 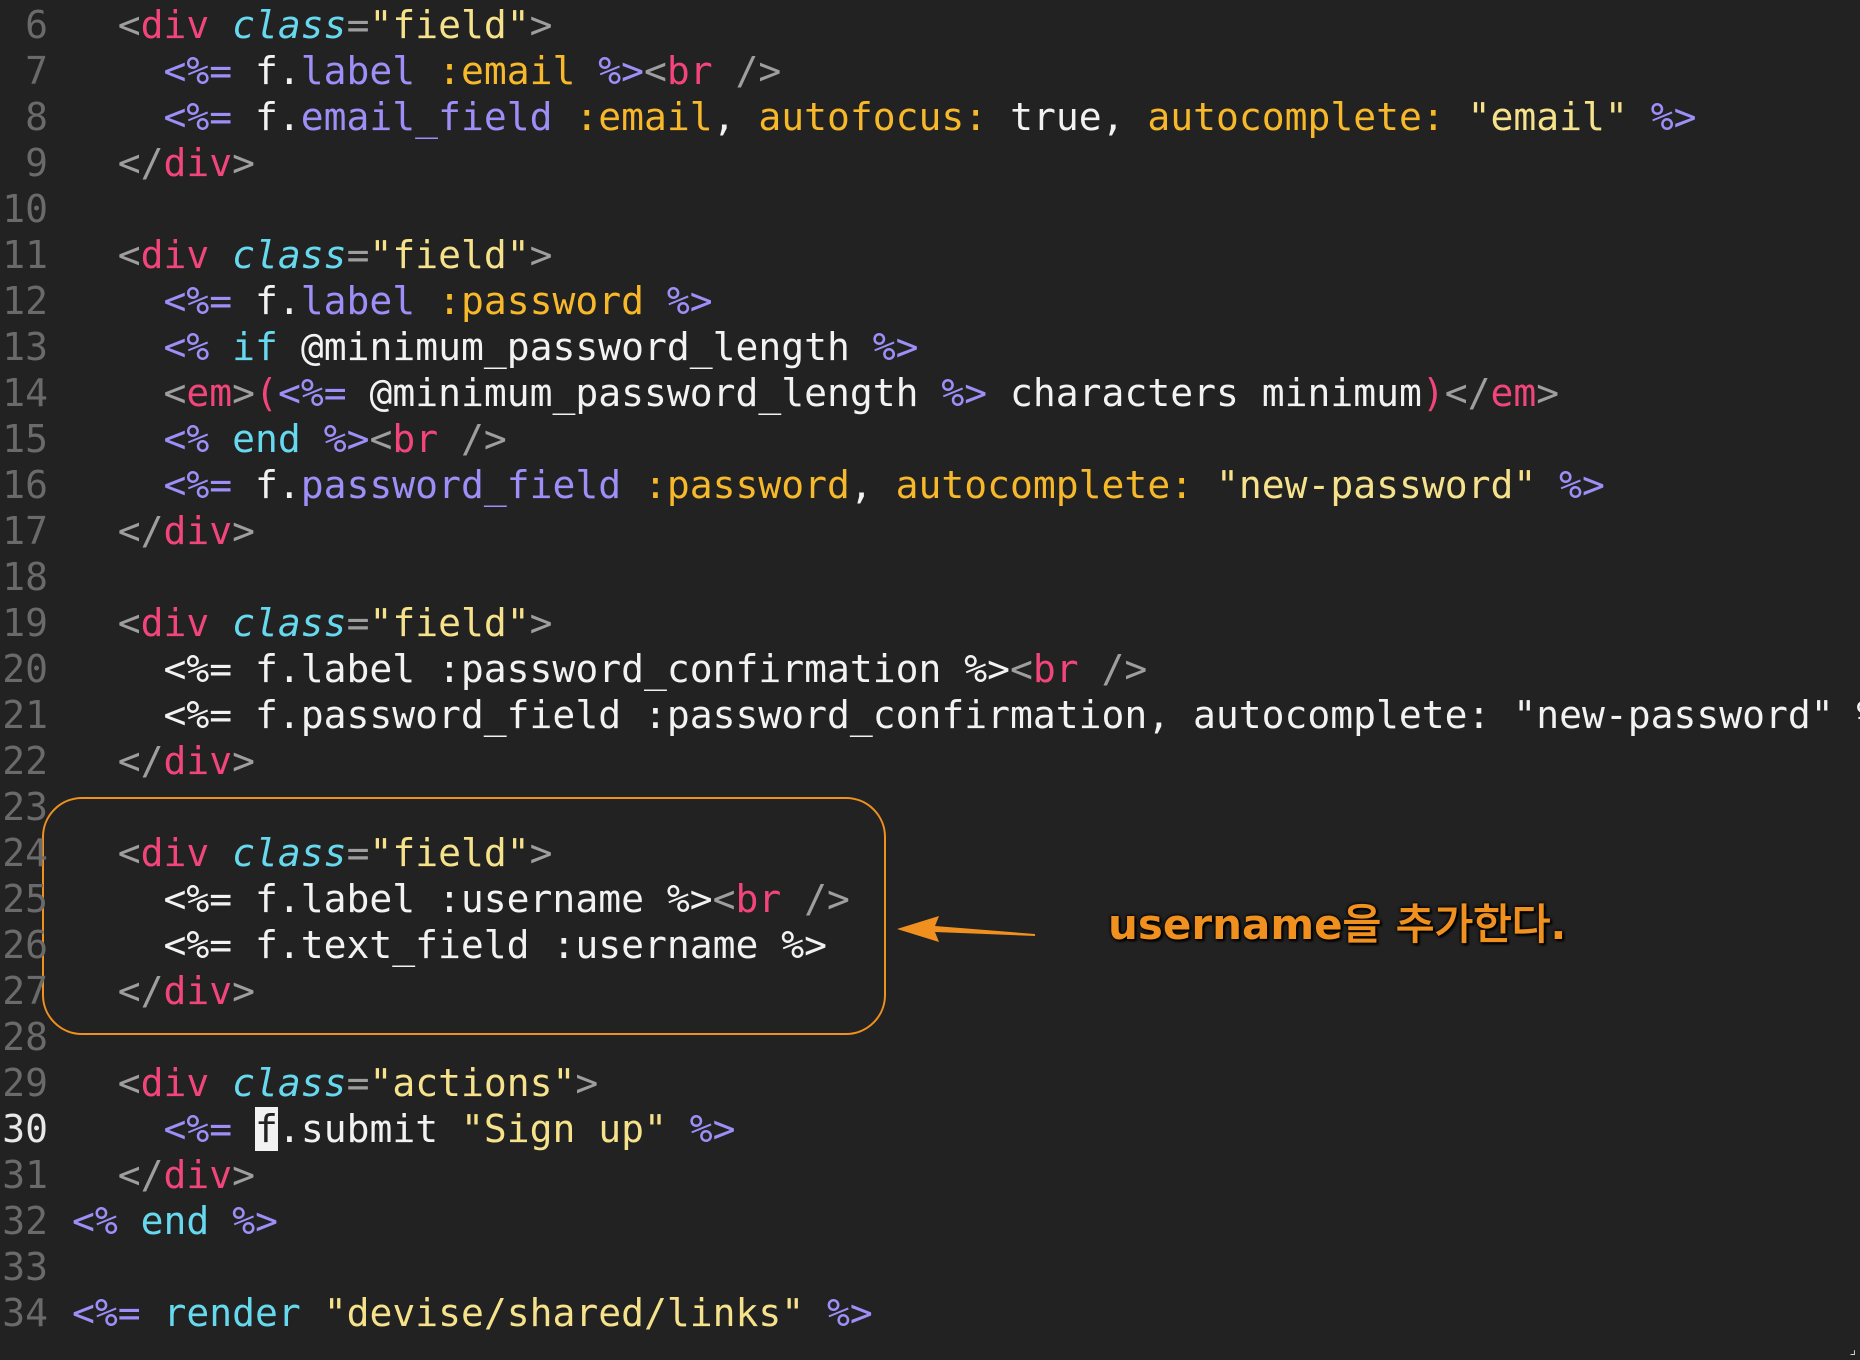 I want to click on code-token: render, so click(x=232, y=1313).